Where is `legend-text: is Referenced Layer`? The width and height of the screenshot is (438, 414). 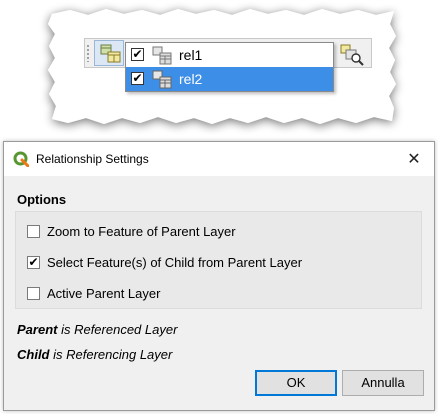
legend-text: is Referenced Layer is located at coordinates (117, 329).